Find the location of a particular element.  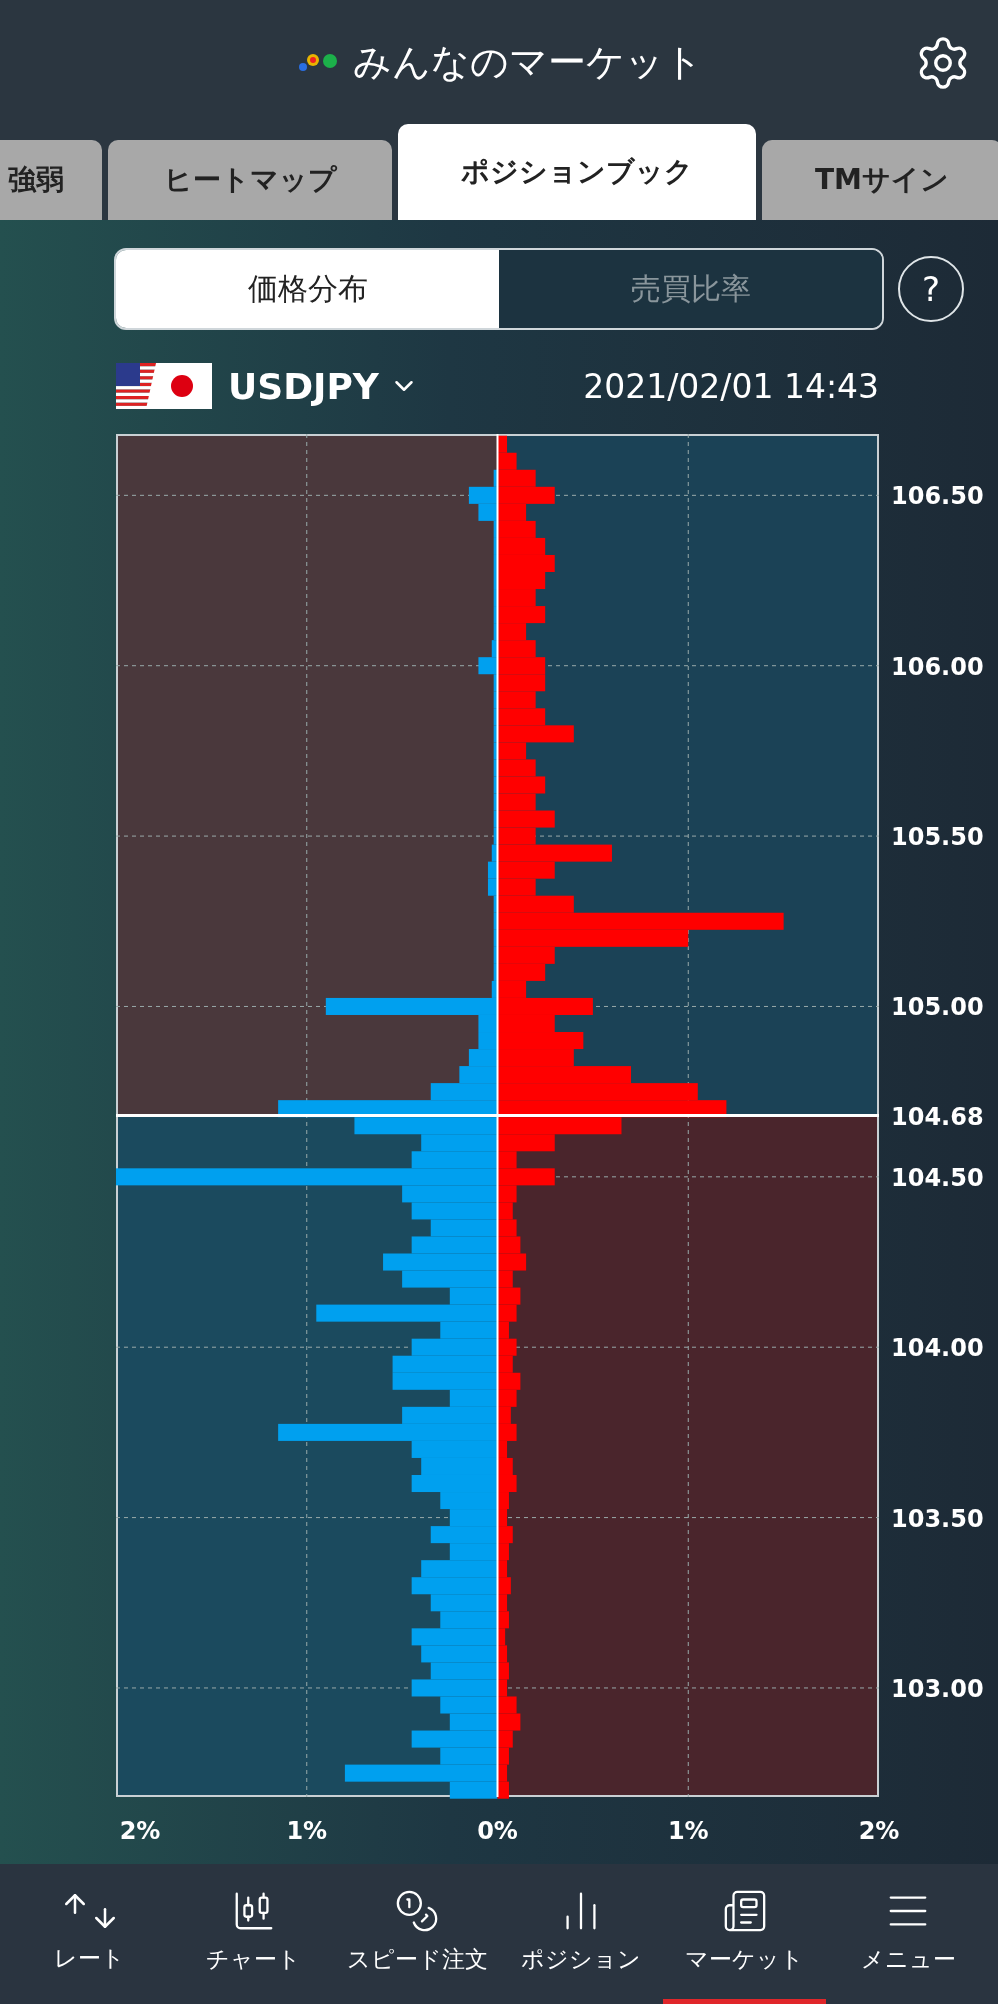

axis-label: 105.50 is located at coordinates (937, 837).